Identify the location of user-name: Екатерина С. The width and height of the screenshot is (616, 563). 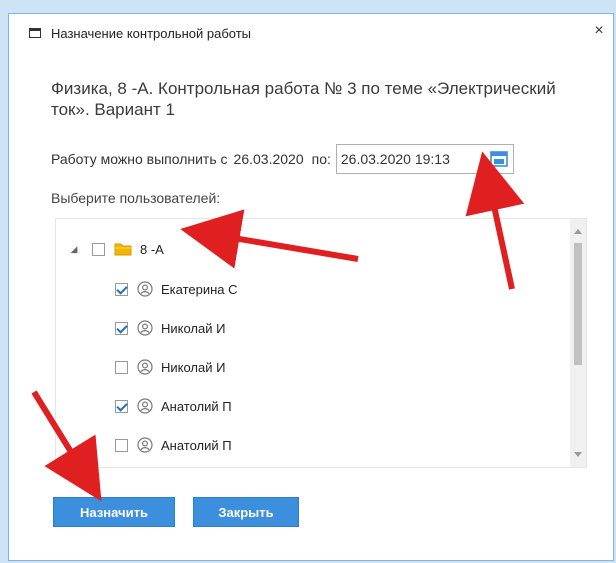
(199, 289).